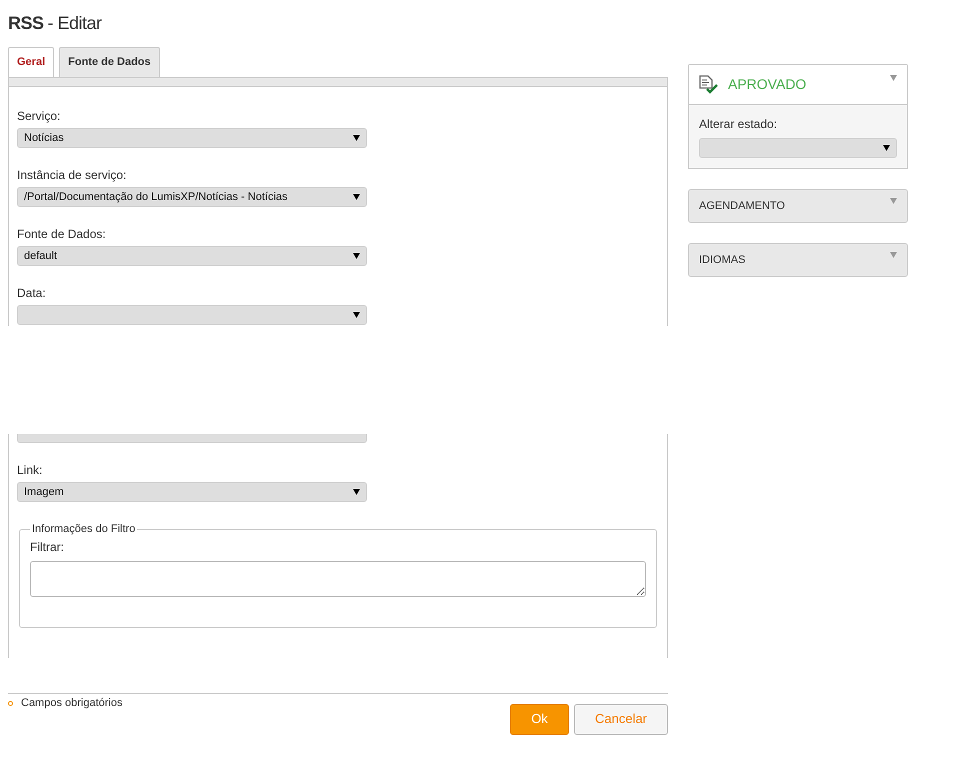  Describe the element at coordinates (709, 84) in the screenshot. I see `document-check-icon` at that location.